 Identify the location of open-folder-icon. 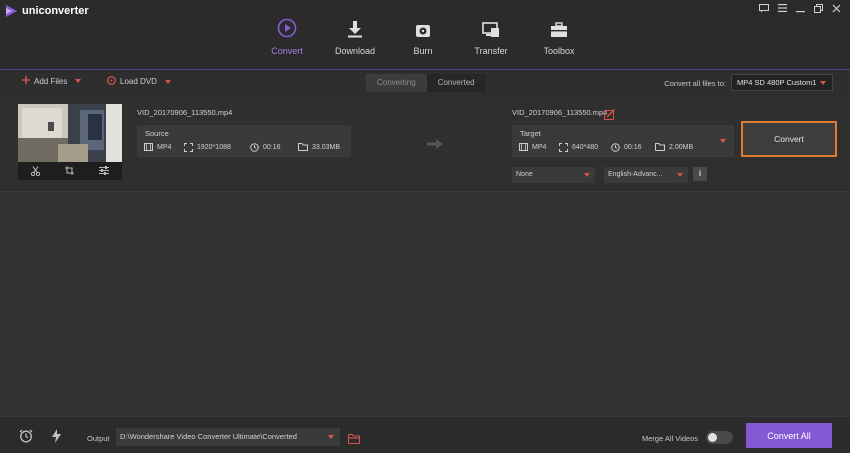
(354, 440).